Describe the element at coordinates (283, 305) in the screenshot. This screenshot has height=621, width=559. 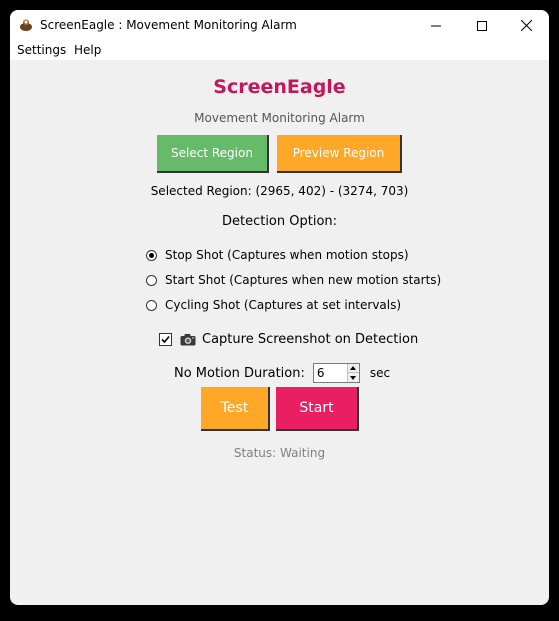
I see `radio-label: Cycling Shot (Captures at set intervals)` at that location.